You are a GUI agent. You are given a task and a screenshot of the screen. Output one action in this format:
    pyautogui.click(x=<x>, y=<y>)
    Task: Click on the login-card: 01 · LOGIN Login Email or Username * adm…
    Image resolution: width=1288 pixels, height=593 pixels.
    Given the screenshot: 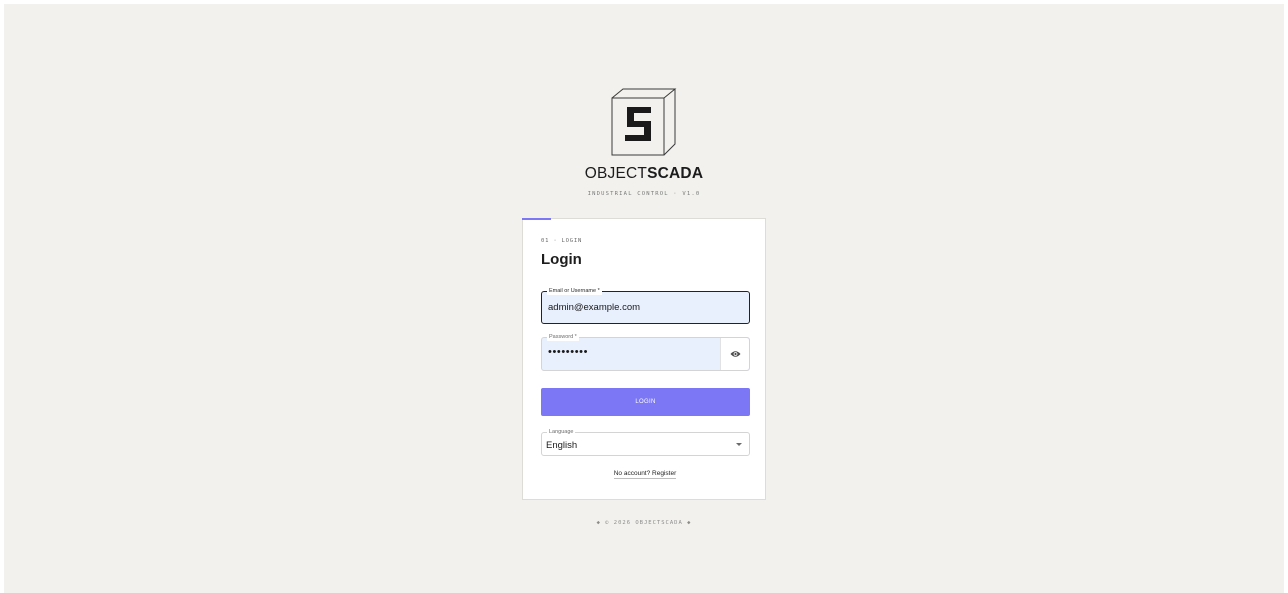 What is the action you would take?
    pyautogui.click(x=644, y=359)
    